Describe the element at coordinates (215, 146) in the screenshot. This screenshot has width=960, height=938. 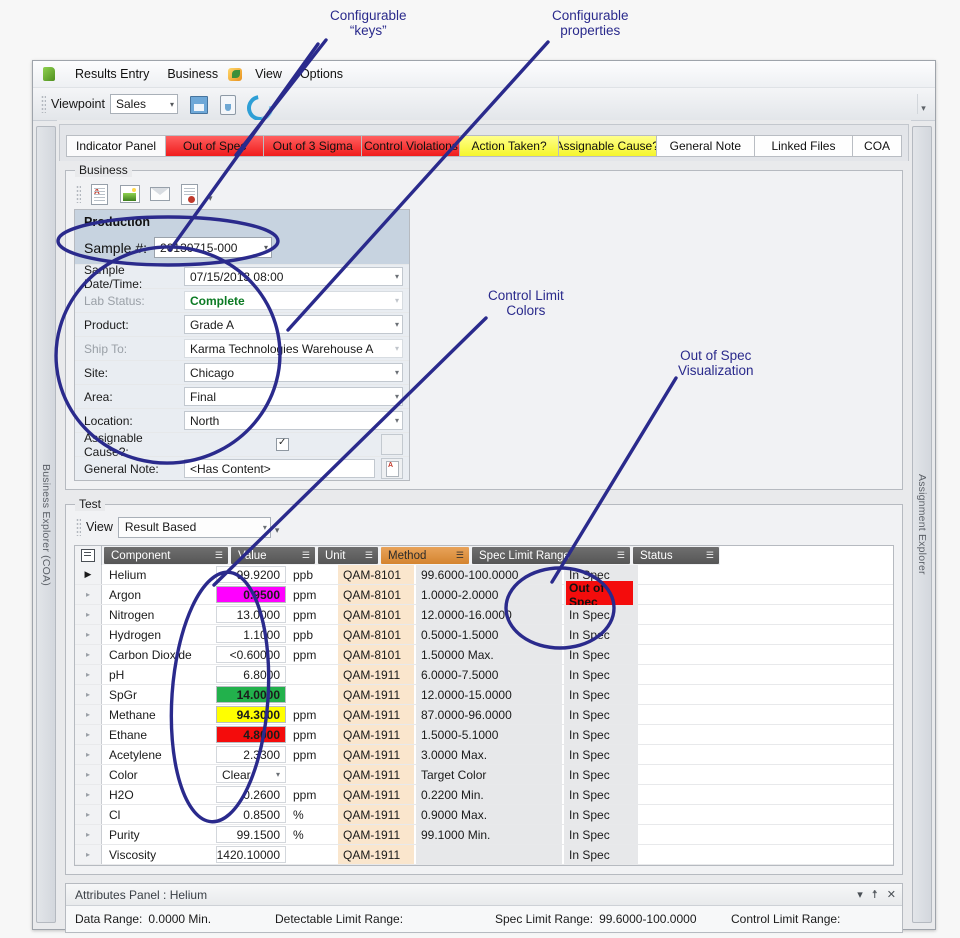
I see `indicator-tab-out-of-spec: Out of Spec` at that location.